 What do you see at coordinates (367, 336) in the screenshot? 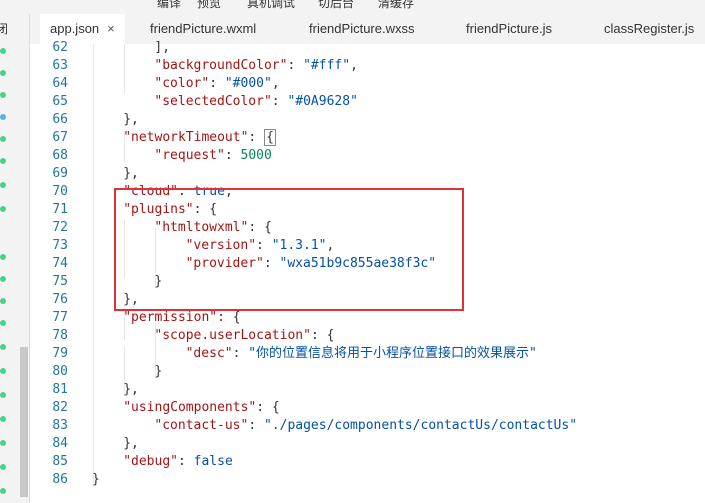
I see `code-line: 78 "scope.userLocation": {` at bounding box center [367, 336].